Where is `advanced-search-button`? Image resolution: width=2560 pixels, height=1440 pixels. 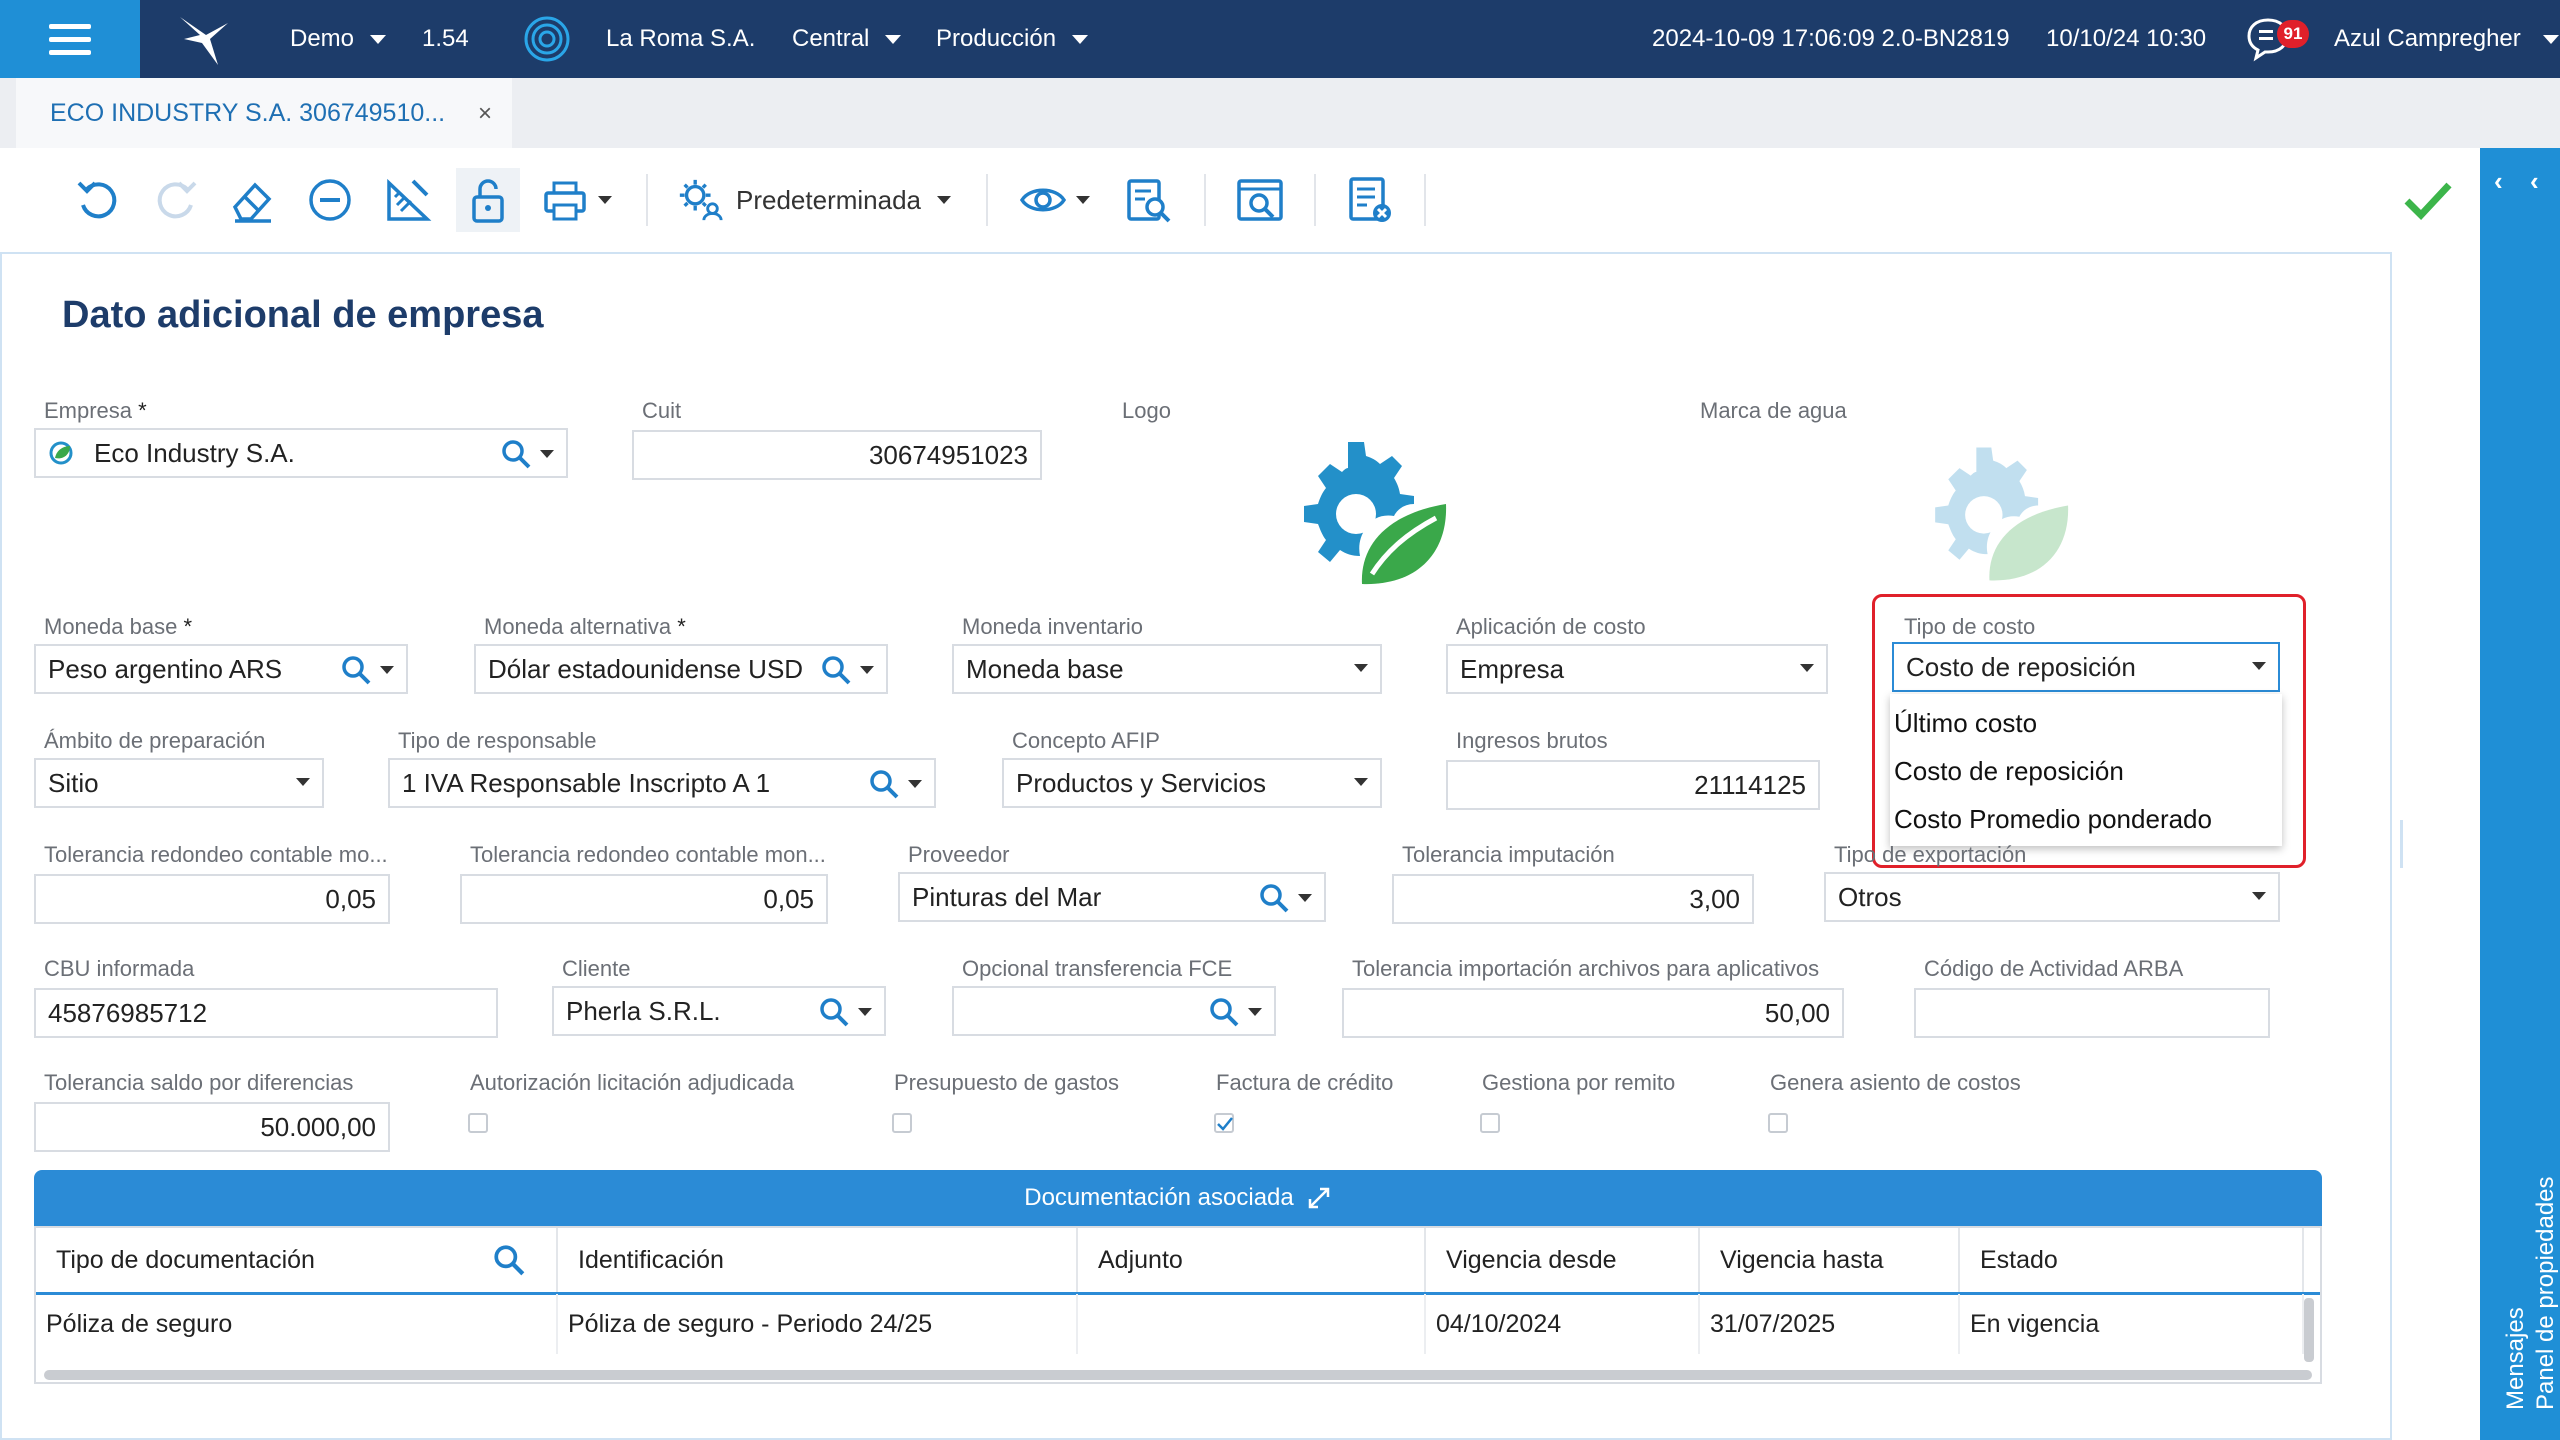 advanced-search-button is located at coordinates (1260, 200).